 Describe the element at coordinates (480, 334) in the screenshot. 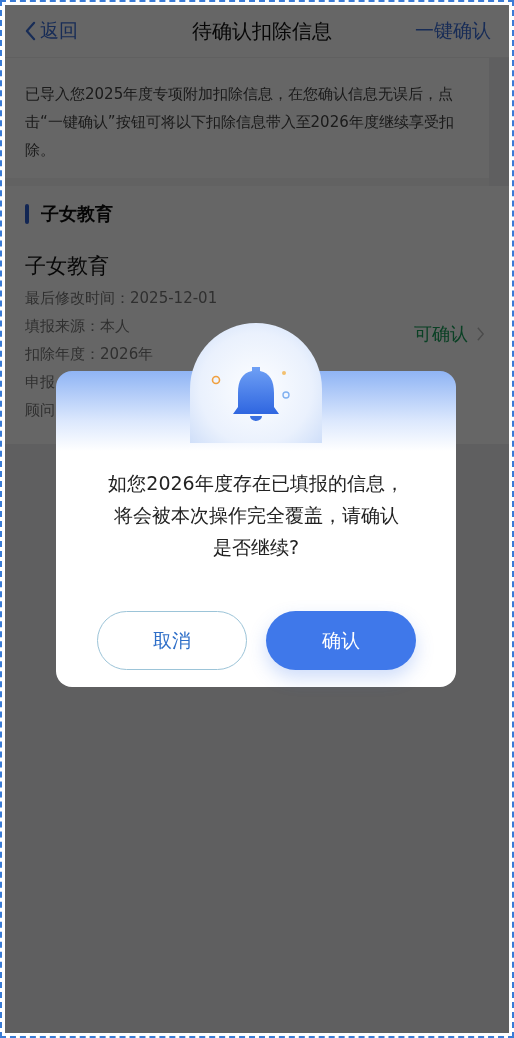

I see `chevron-right-icon` at that location.